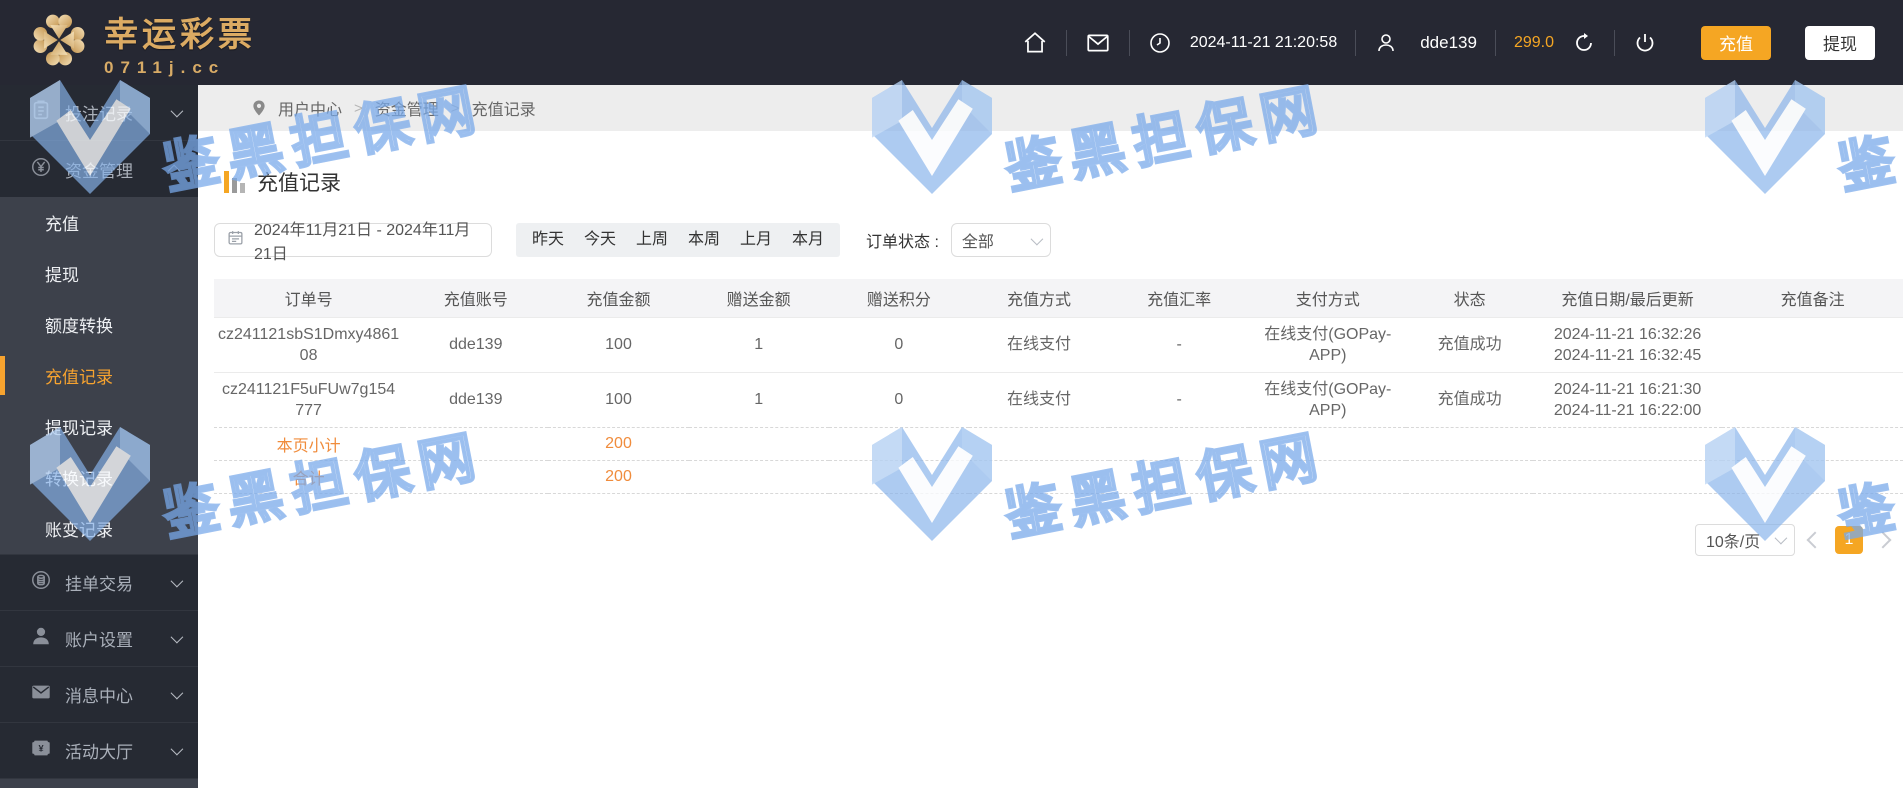  Describe the element at coordinates (41, 169) in the screenshot. I see `yen-coin-icon` at that location.